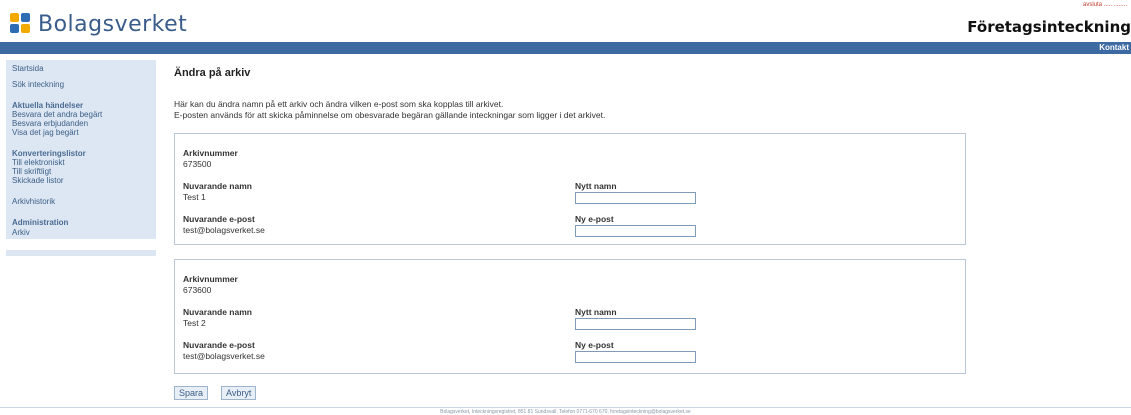  Describe the element at coordinates (197, 164) in the screenshot. I see `archive-number: 673500` at that location.